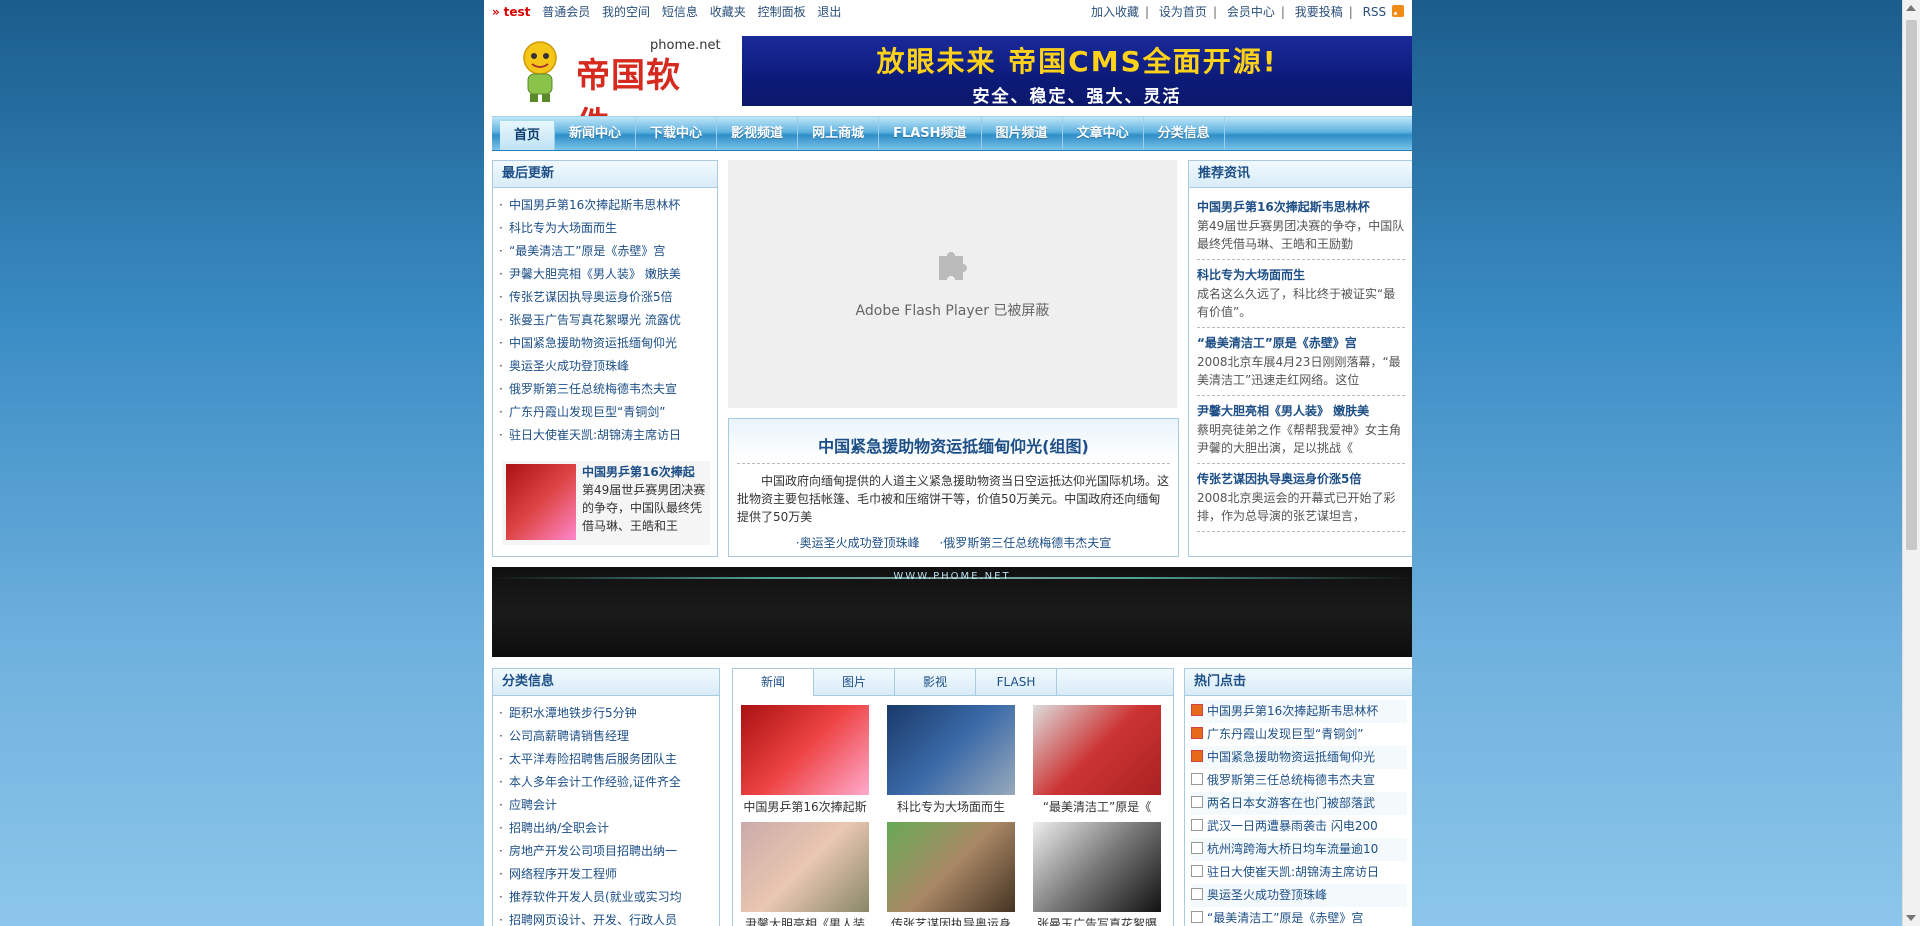 The height and width of the screenshot is (926, 1920). I want to click on category-link-0: 距积水潭地铁步行5分钟, so click(573, 713).